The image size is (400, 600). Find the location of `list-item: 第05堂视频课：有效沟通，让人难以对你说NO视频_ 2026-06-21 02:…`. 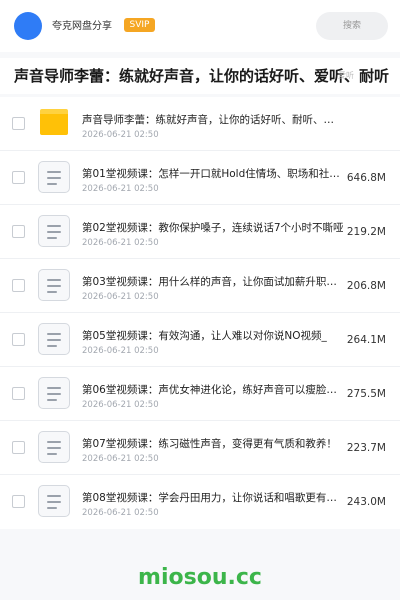

list-item: 第05堂视频课：有效沟通，让人难以对你说NO视频_ 2026-06-21 02:… is located at coordinates (200, 340).